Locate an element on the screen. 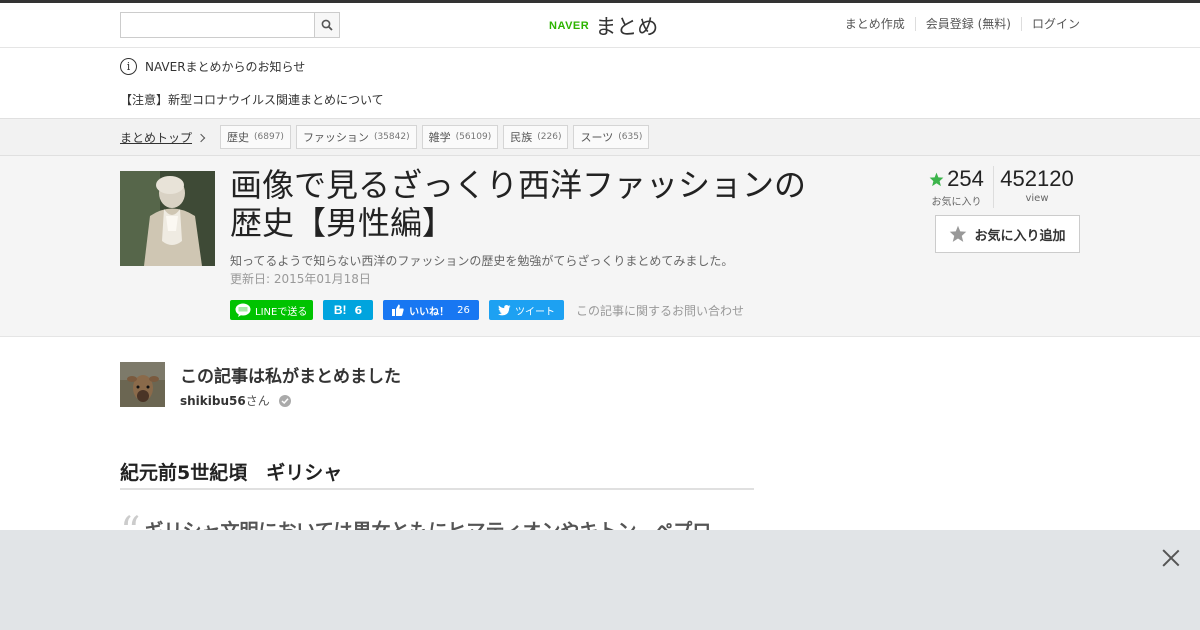 Image resolution: width=1200 pixels, height=630 pixels. tag-label: 歴史 is located at coordinates (238, 137).